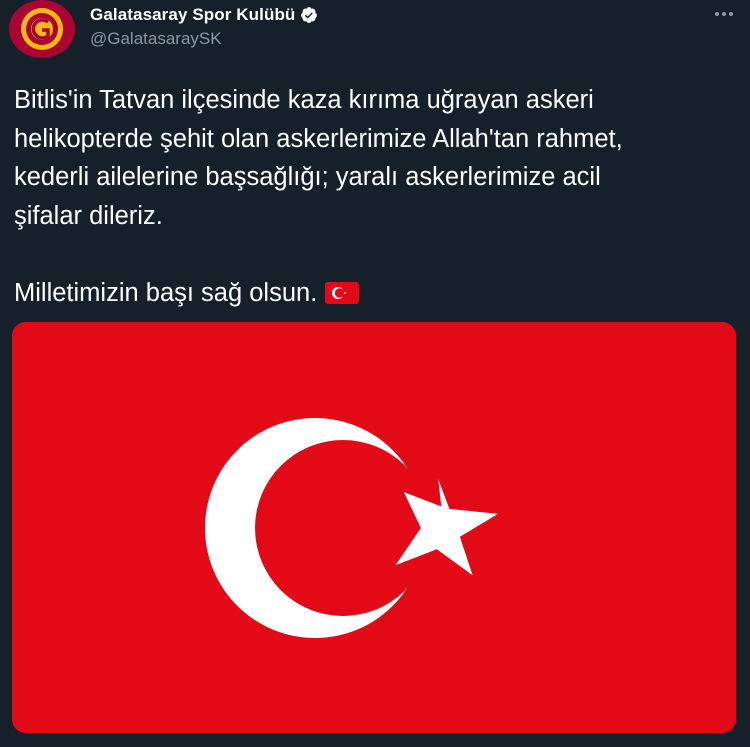 This screenshot has width=750, height=747. I want to click on tweet-text-line: Milletimizin başı sağ olsun., so click(166, 292).